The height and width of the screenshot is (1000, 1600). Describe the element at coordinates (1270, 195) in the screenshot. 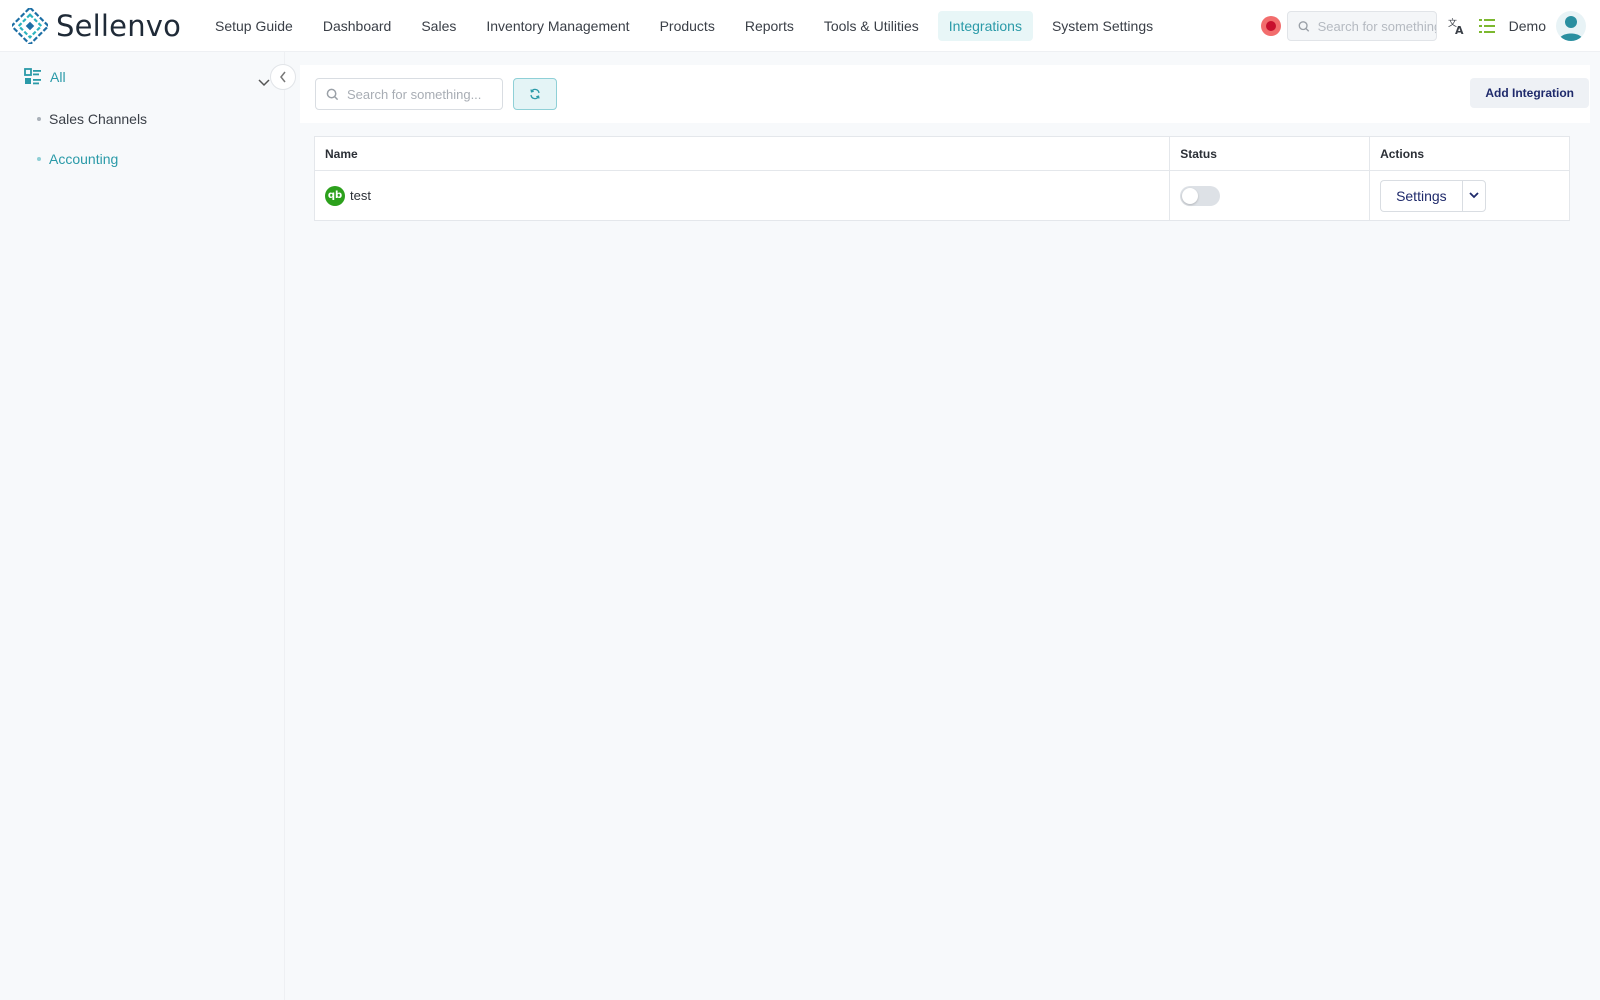

I see `status-cell` at that location.